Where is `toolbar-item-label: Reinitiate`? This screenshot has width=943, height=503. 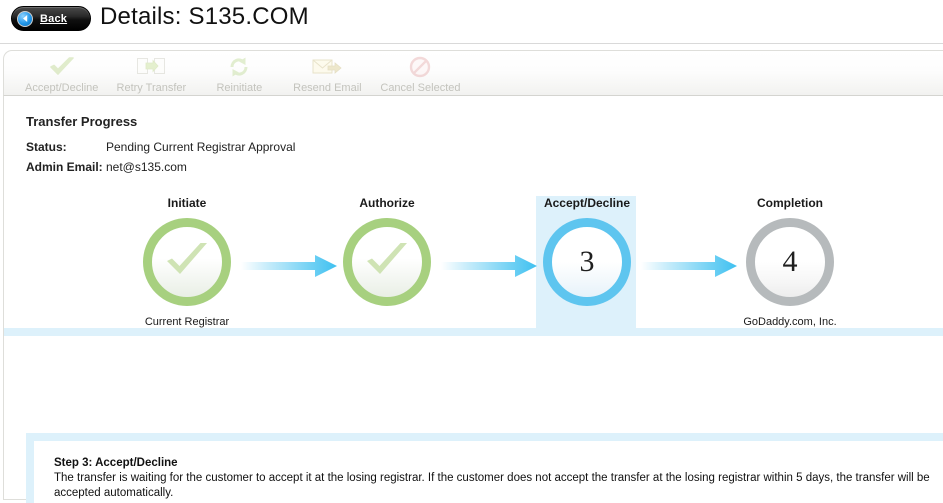
toolbar-item-label: Reinitiate is located at coordinates (239, 88).